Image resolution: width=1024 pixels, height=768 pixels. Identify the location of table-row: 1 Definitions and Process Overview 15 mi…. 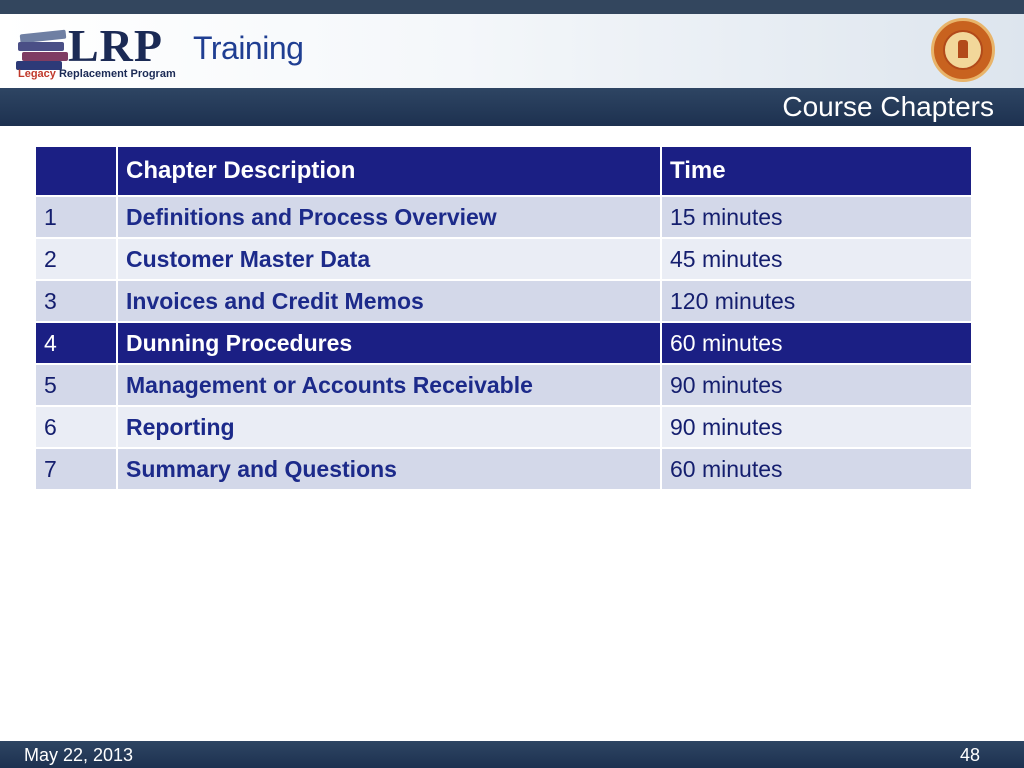
(503, 217).